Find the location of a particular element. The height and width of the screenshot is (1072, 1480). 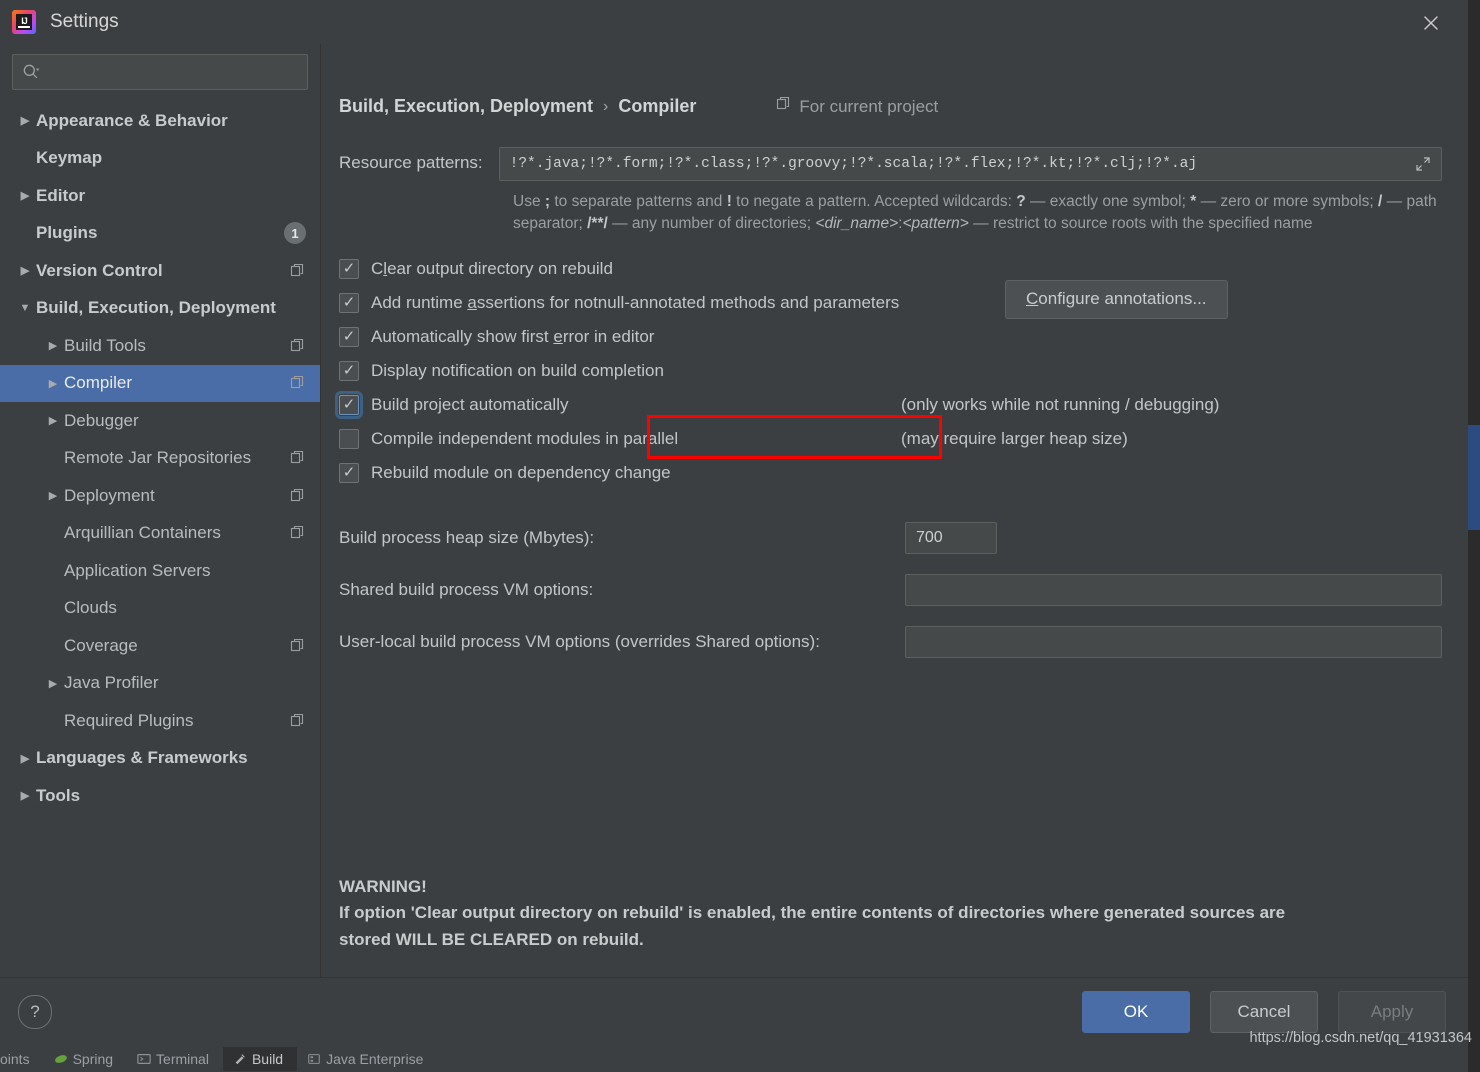

input-build-process-heap-size-mbytes: 700 is located at coordinates (951, 537).